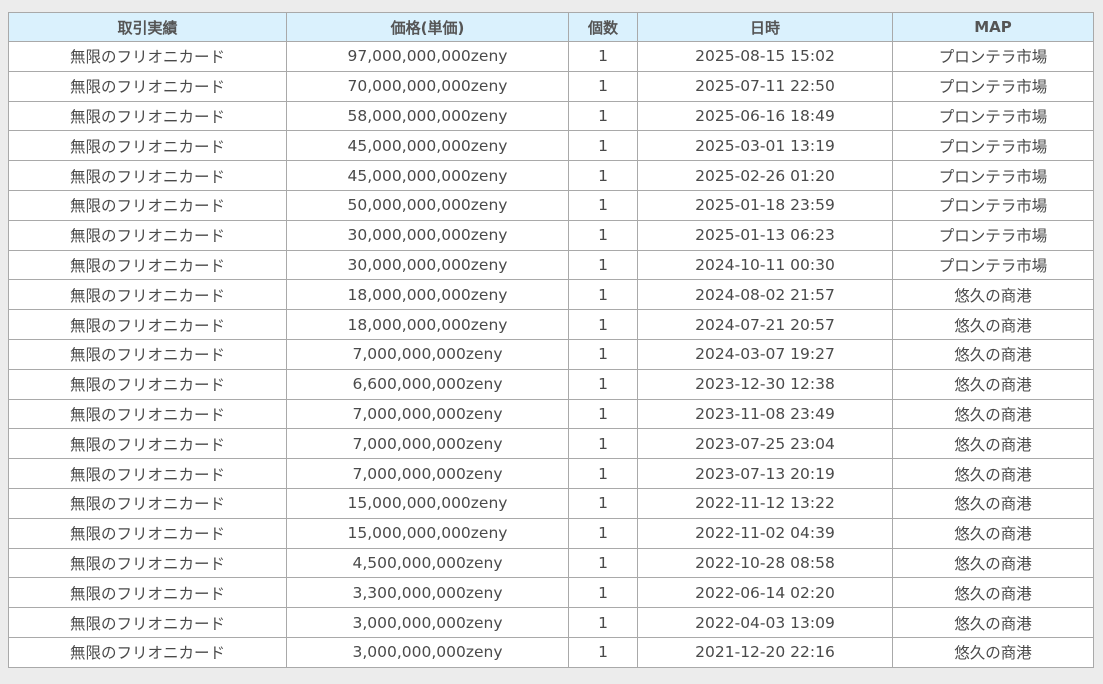 Image resolution: width=1103 pixels, height=684 pixels. What do you see at coordinates (427, 503) in the screenshot?
I see `price-cell: 15,000,000,000zeny` at bounding box center [427, 503].